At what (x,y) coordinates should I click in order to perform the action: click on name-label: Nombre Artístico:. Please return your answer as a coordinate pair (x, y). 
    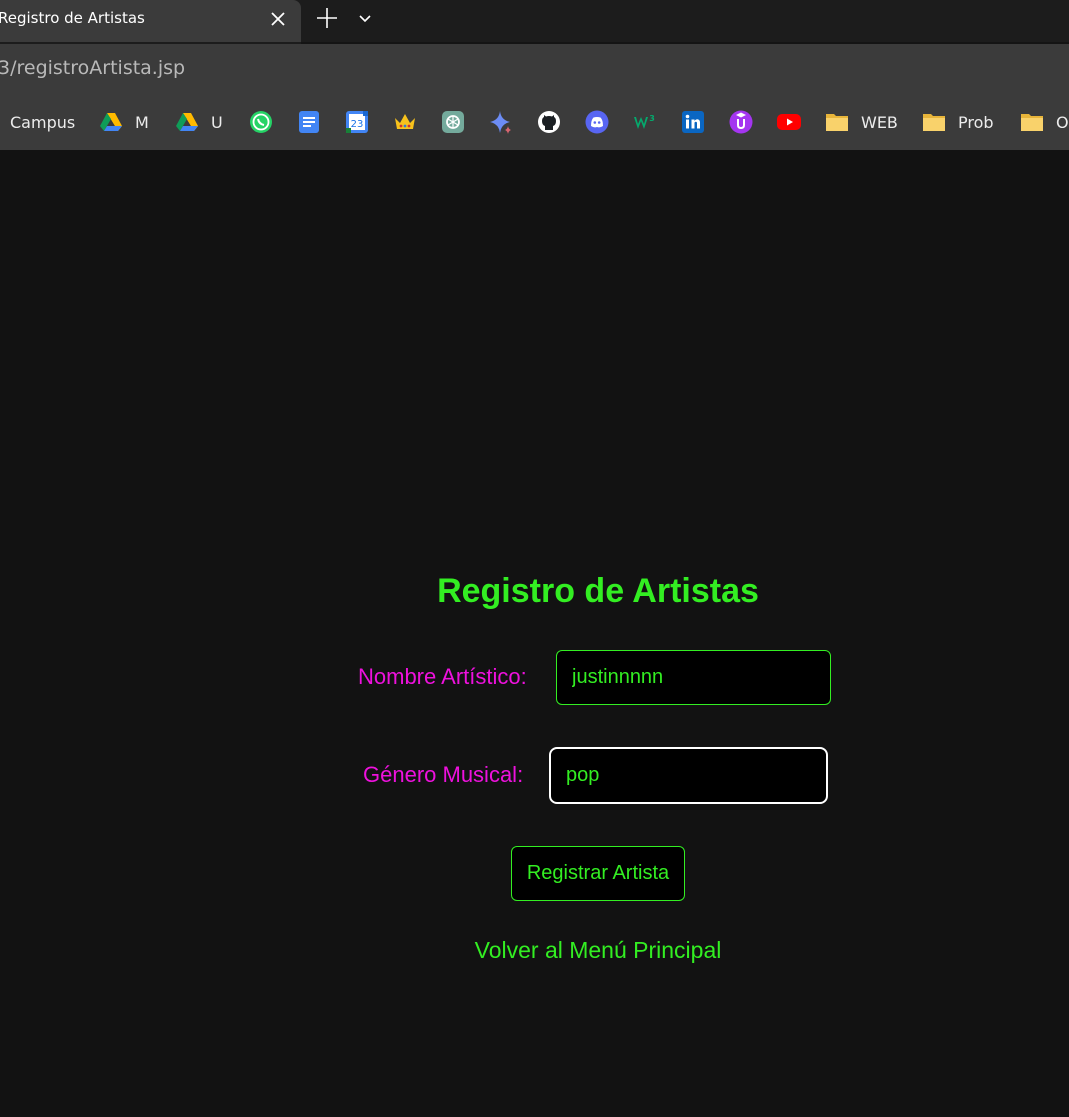
    Looking at the image, I should click on (442, 676).